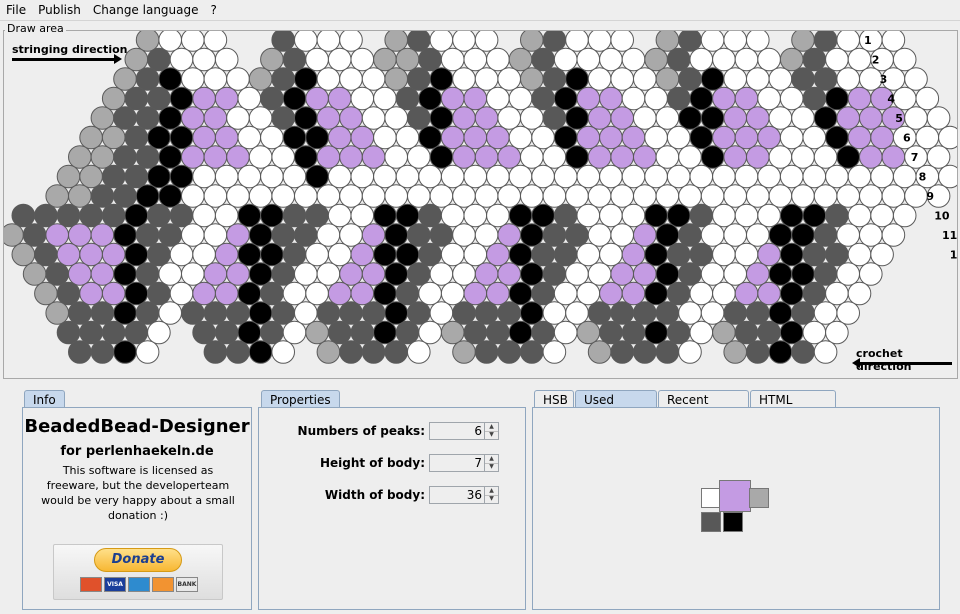 Image resolution: width=960 pixels, height=614 pixels. I want to click on menu-change-language: Change language, so click(146, 10).